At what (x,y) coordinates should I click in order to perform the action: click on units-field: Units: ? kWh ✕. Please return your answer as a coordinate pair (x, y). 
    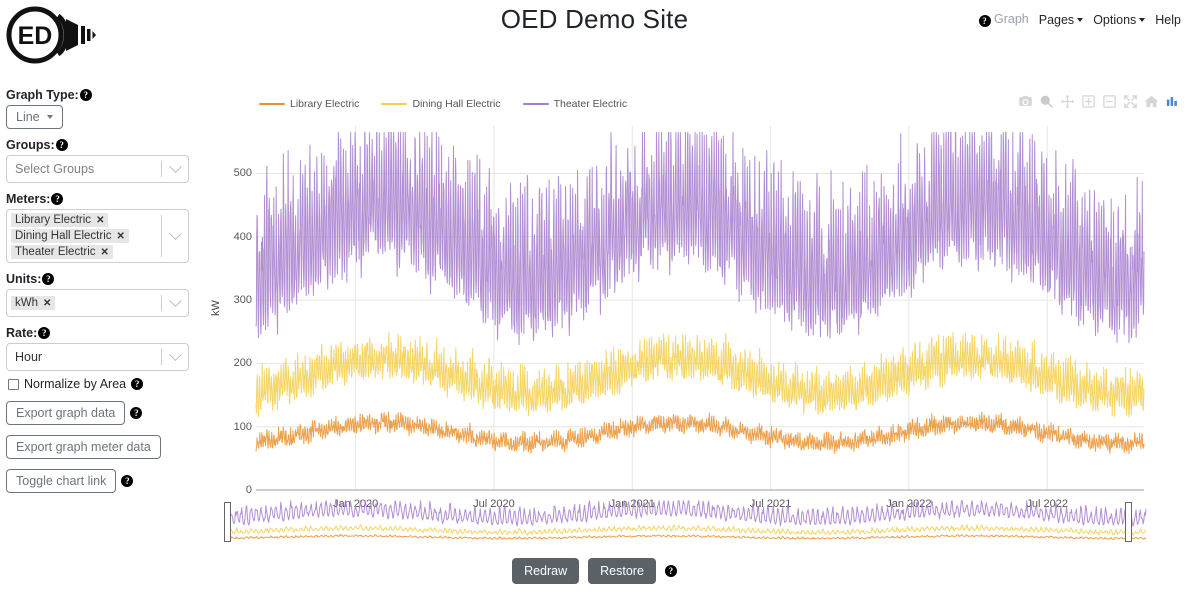
    Looking at the image, I should click on (106, 294).